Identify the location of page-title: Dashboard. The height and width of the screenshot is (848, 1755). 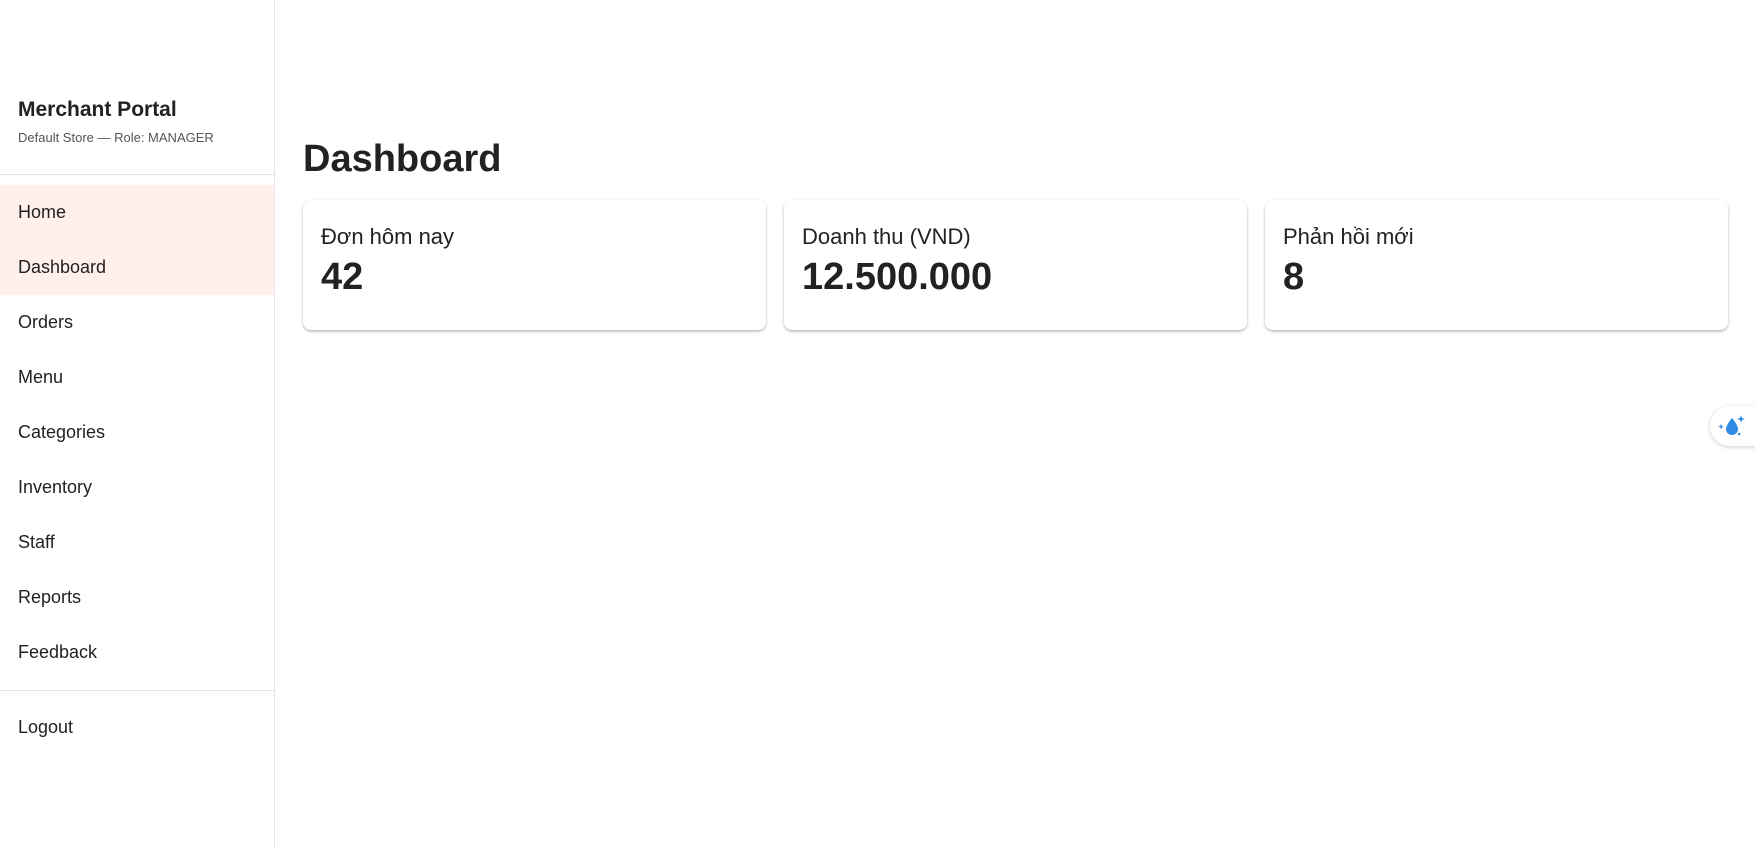
(402, 159).